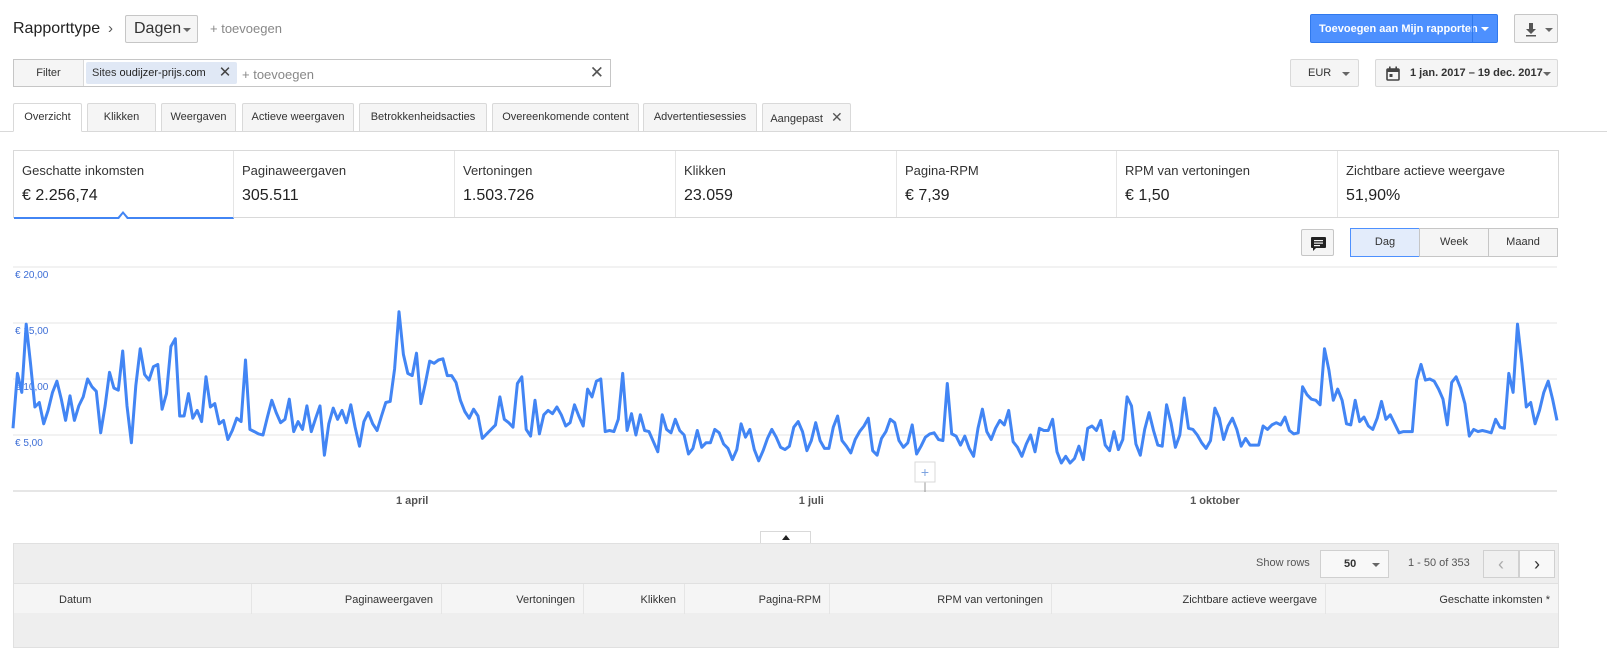  I want to click on download-button, so click(1536, 28).